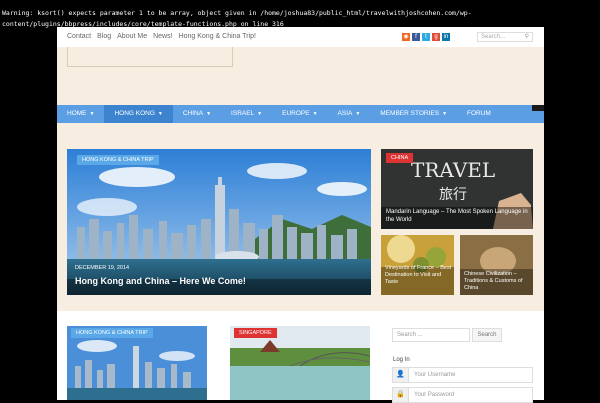 This screenshot has height=403, width=600. Describe the element at coordinates (462, 395) in the screenshot. I see `password-field: 🔒 Your Password` at that location.